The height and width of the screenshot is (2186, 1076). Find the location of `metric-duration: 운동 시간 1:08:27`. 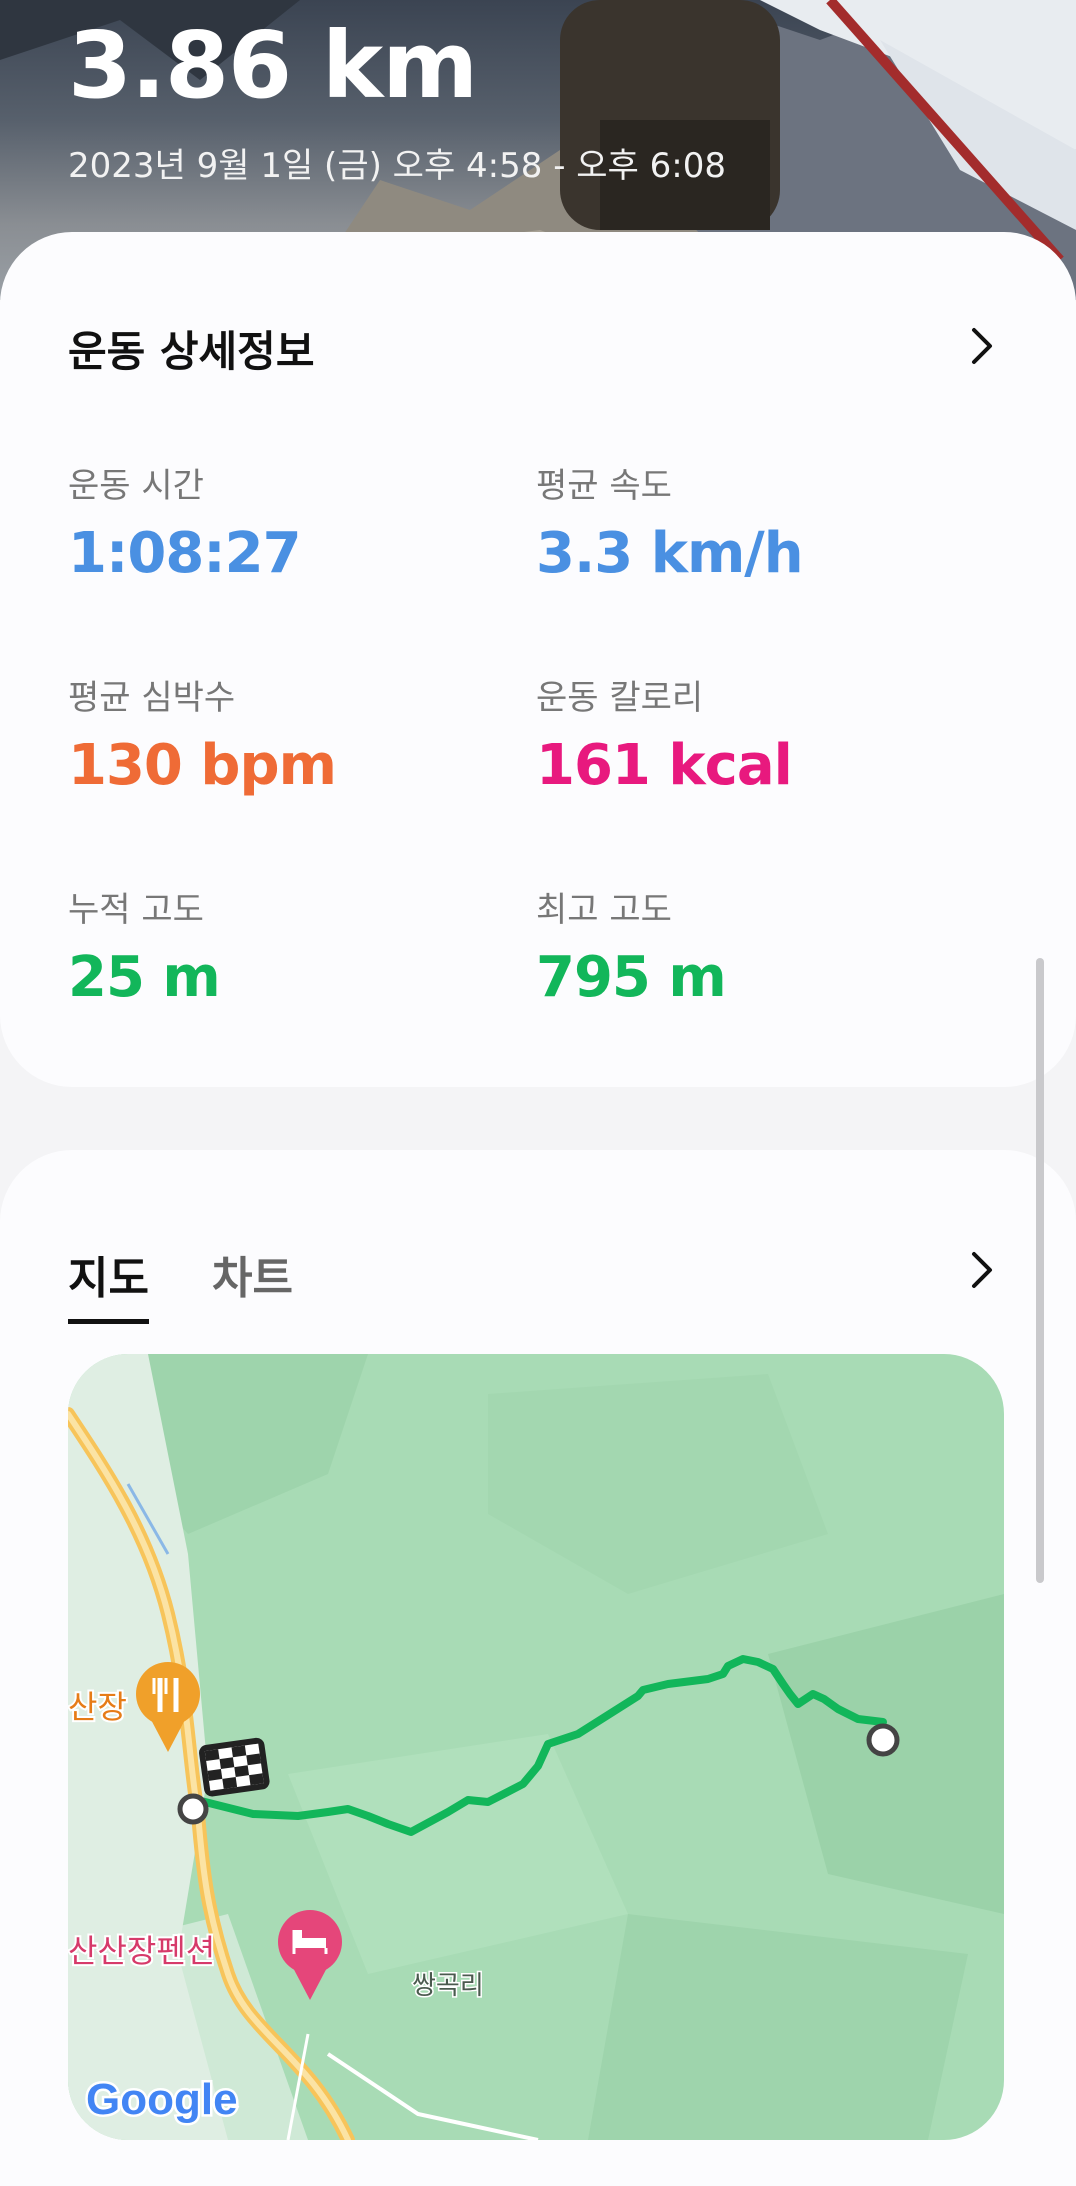

metric-duration: 운동 시간 1:08:27 is located at coordinates (185, 522).